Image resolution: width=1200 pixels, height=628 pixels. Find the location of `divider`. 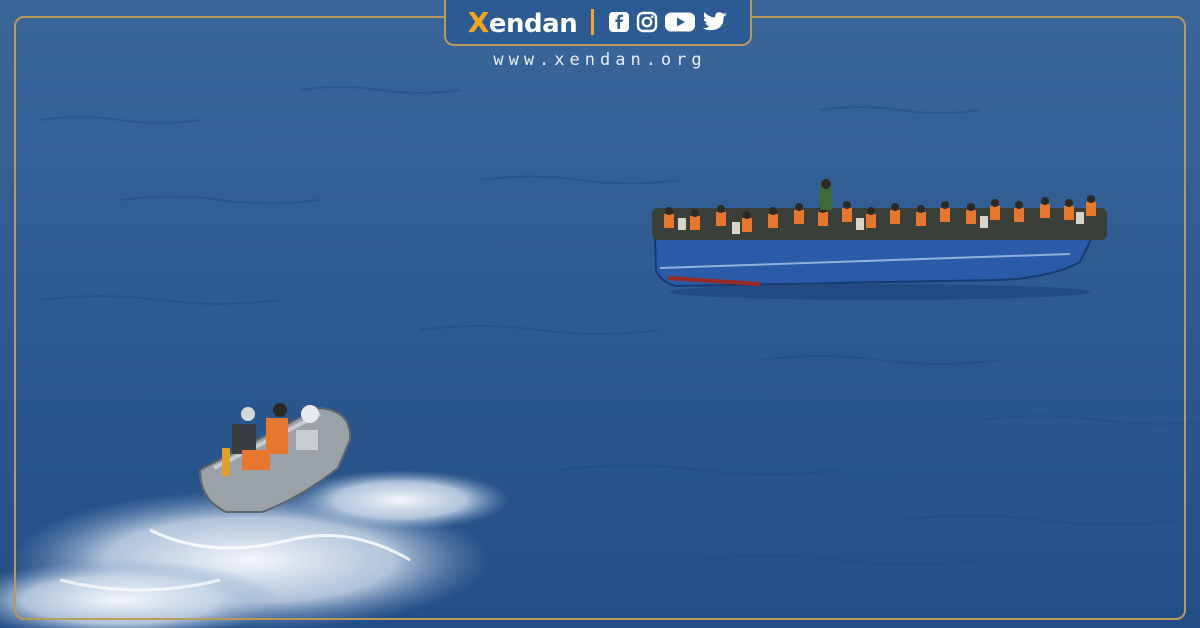

divider is located at coordinates (593, 22).